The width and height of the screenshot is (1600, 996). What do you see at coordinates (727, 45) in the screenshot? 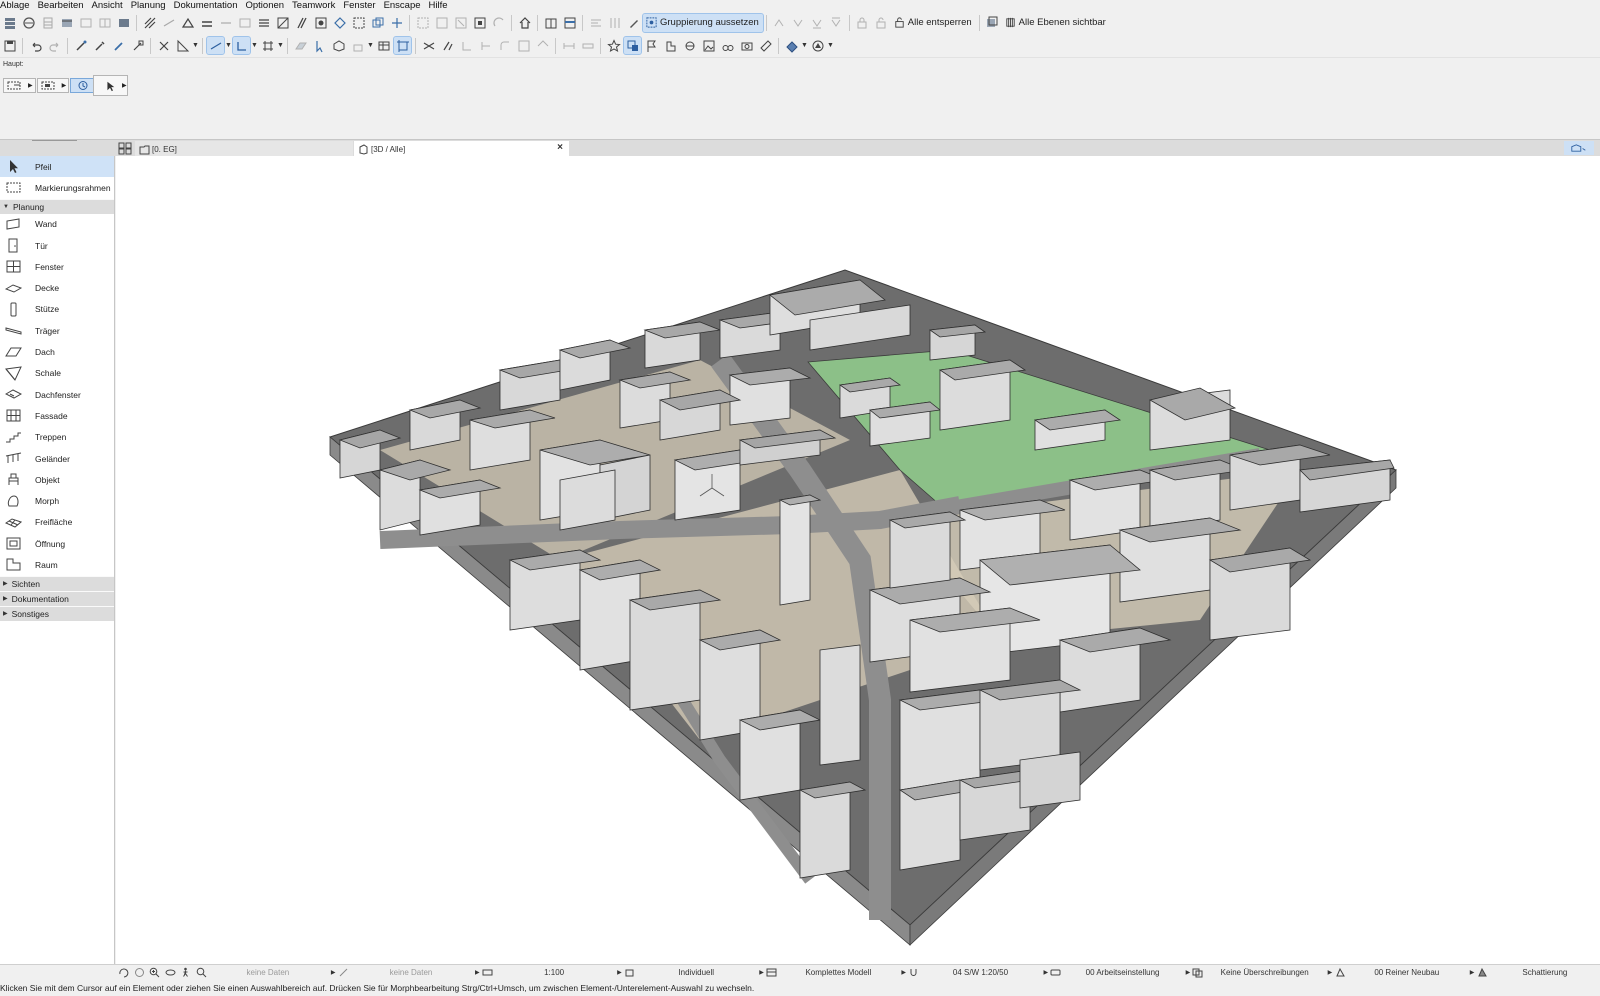
I see `binoculars-icon` at bounding box center [727, 45].